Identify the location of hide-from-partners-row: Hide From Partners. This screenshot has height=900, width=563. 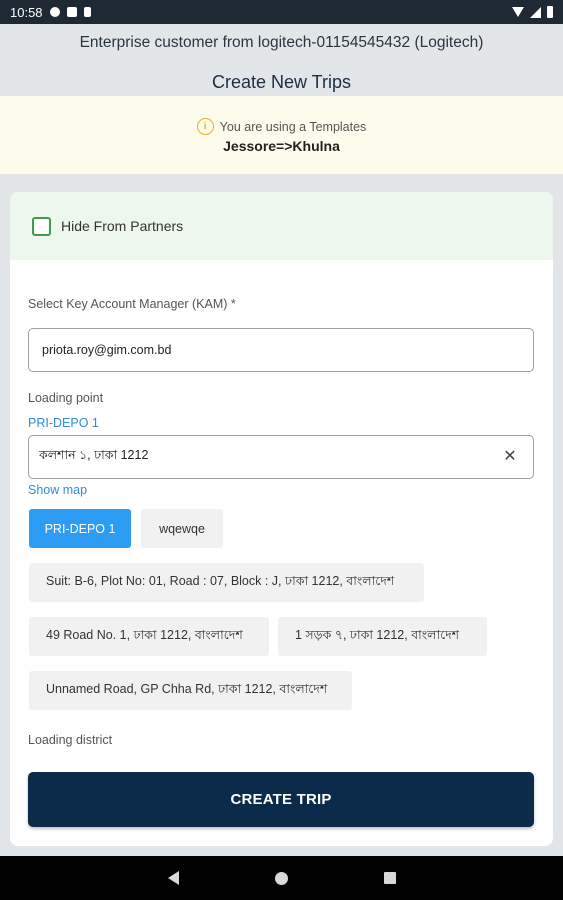
(281, 226).